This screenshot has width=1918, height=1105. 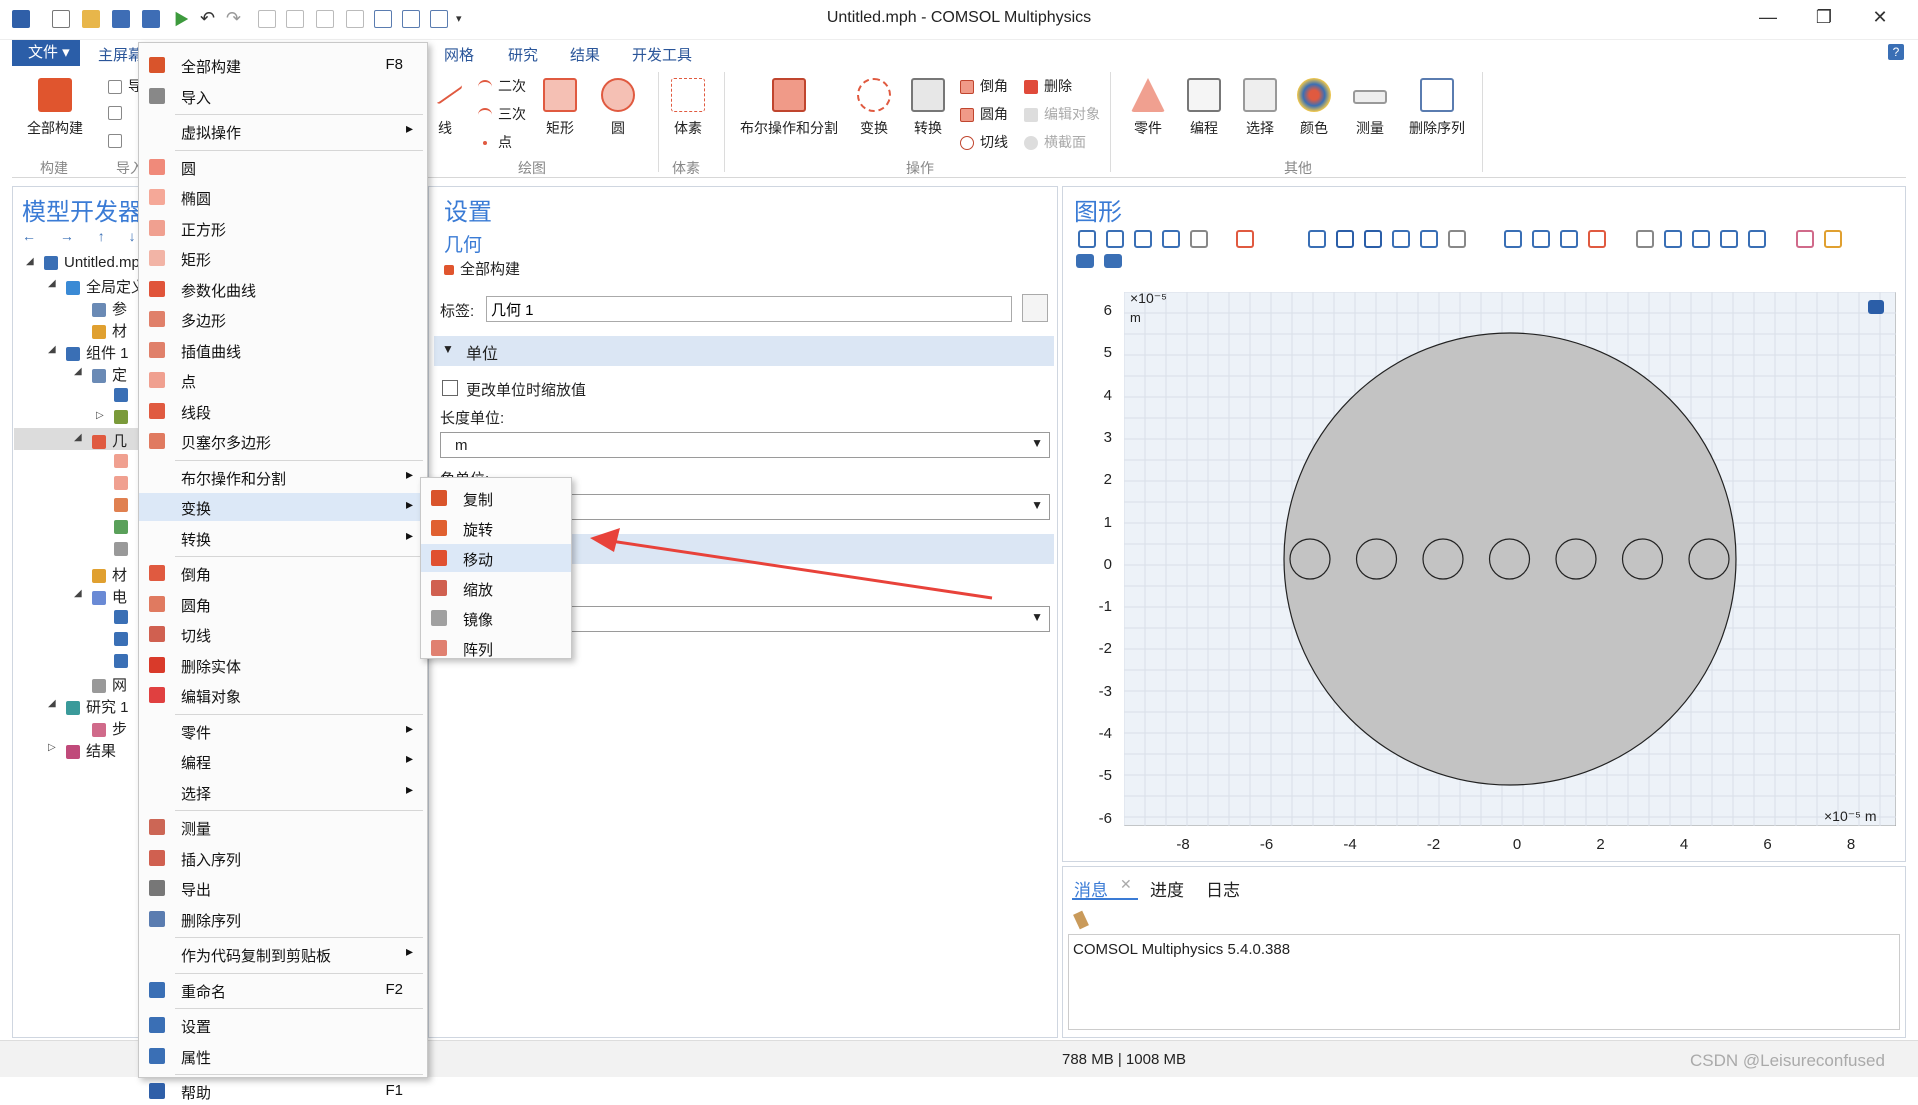 I want to click on selection-button: 选择, so click(x=1260, y=108).